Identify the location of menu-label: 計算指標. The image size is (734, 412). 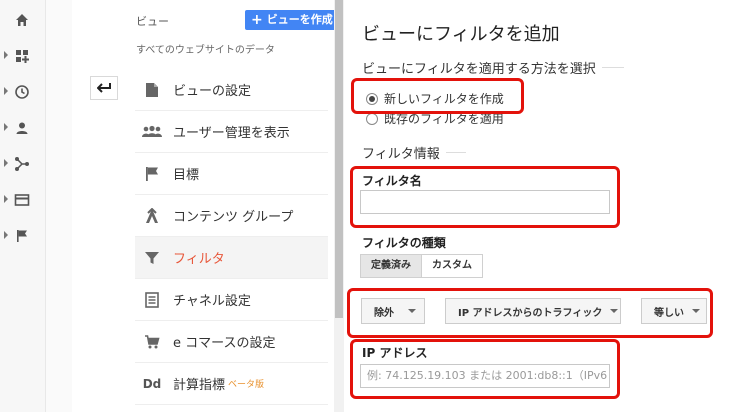
(199, 385).